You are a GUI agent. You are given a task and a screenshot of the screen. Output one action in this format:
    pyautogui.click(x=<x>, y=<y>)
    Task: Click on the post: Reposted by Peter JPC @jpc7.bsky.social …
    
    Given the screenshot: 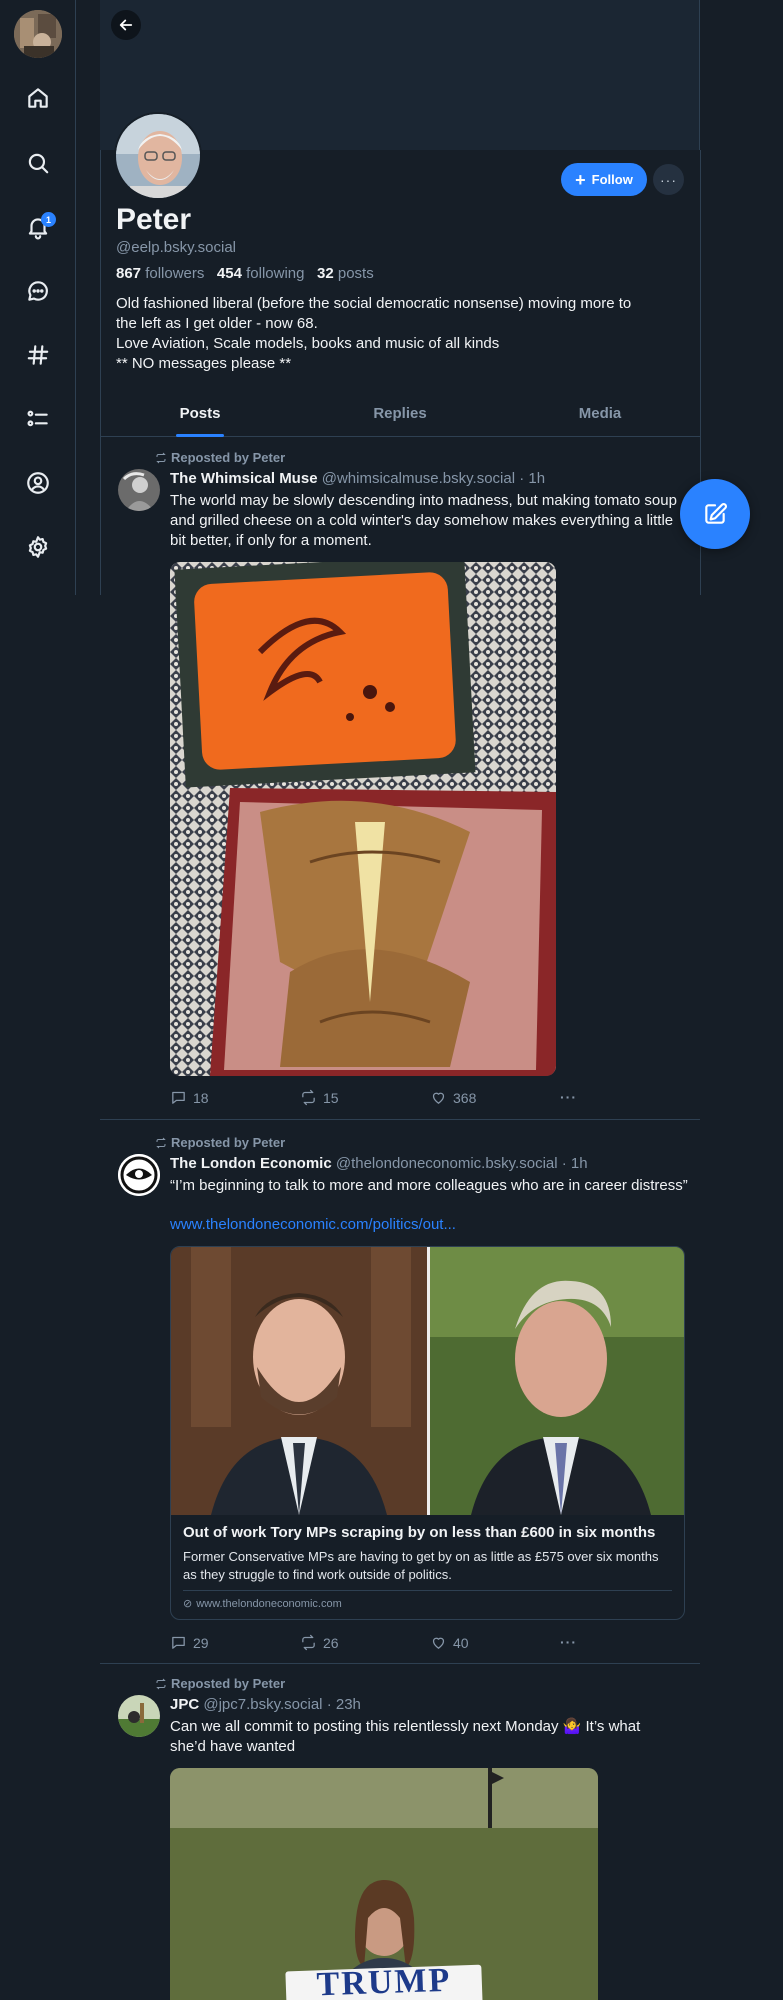 What is the action you would take?
    pyautogui.click(x=400, y=1831)
    